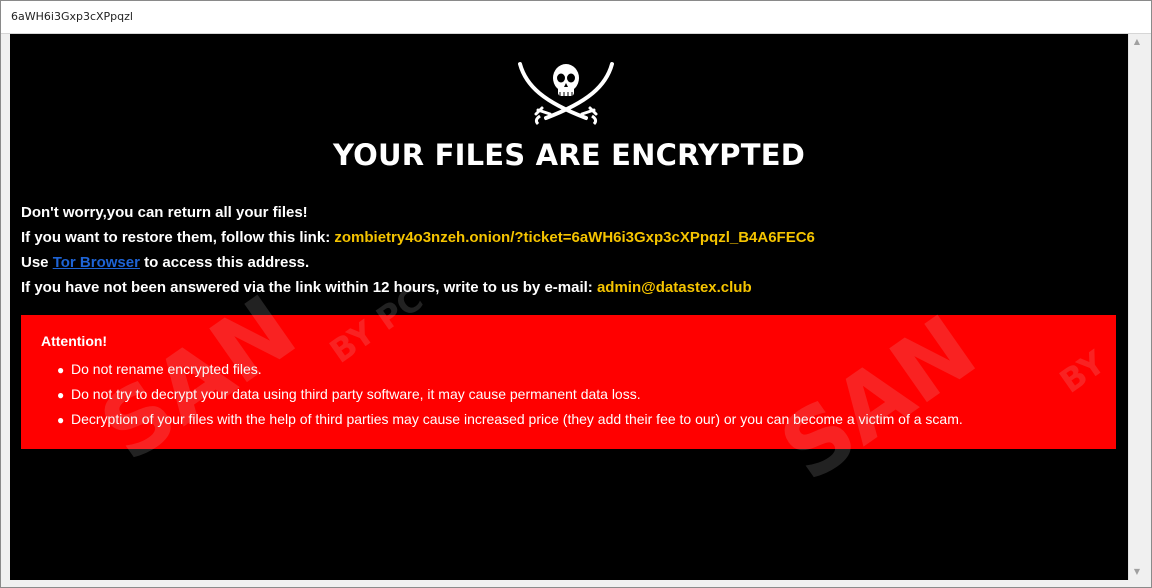 The height and width of the screenshot is (588, 1152). I want to click on scroll-up-arrow-icon: ▲, so click(1137, 42).